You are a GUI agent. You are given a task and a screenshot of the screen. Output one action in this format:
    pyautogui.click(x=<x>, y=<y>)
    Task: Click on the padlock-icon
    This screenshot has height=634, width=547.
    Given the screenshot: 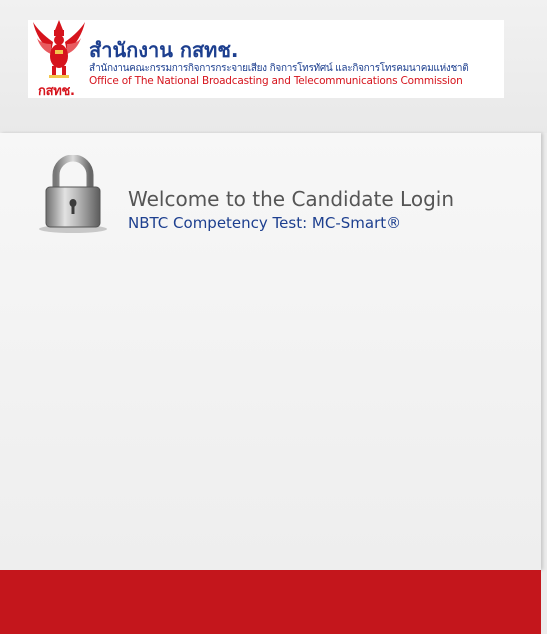 What is the action you would take?
    pyautogui.click(x=73, y=194)
    